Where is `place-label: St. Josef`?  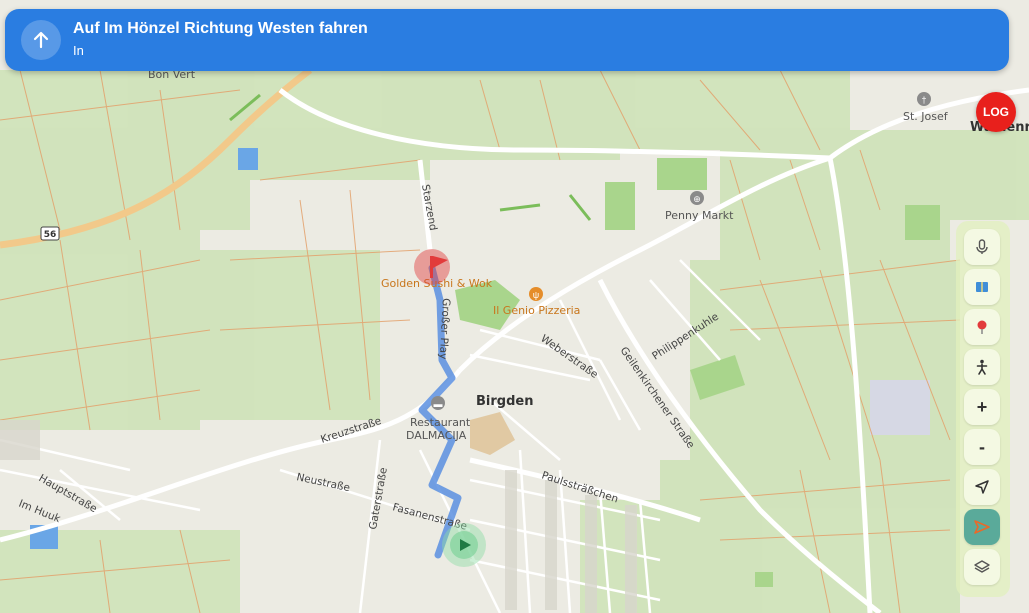 place-label: St. Josef is located at coordinates (926, 116).